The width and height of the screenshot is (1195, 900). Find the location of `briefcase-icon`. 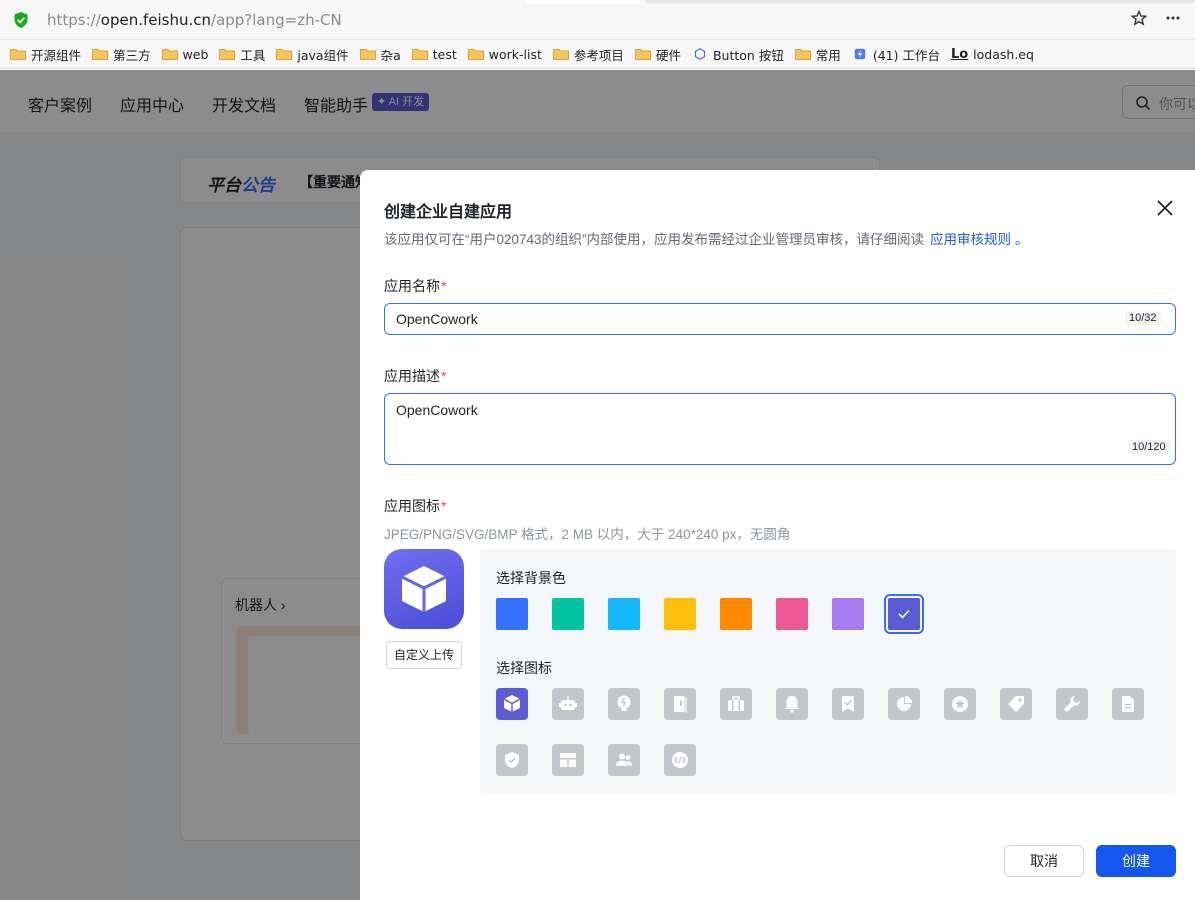

briefcase-icon is located at coordinates (736, 703).